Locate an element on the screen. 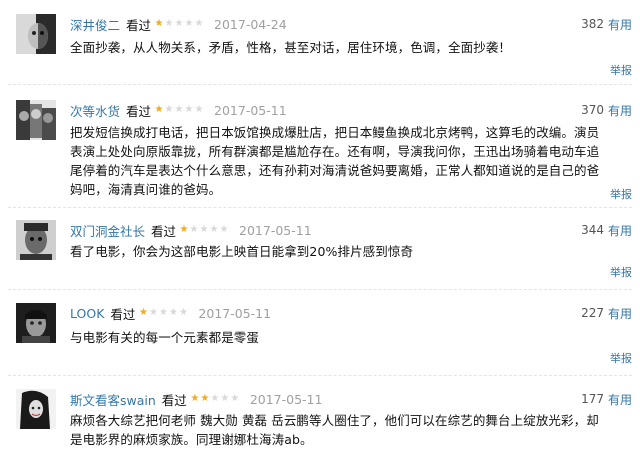  useful-count: 227 is located at coordinates (592, 313).